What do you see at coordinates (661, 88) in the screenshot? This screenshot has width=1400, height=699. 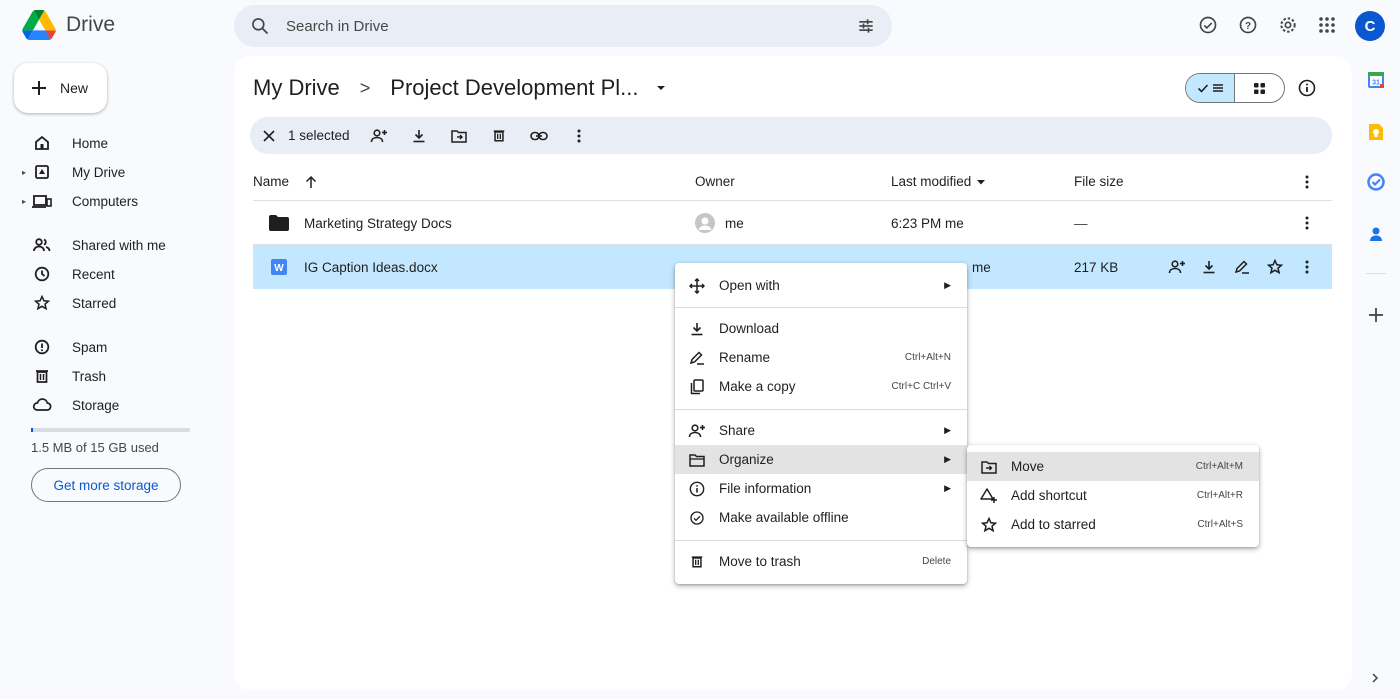 I see `folder-menu-caret-icon` at bounding box center [661, 88].